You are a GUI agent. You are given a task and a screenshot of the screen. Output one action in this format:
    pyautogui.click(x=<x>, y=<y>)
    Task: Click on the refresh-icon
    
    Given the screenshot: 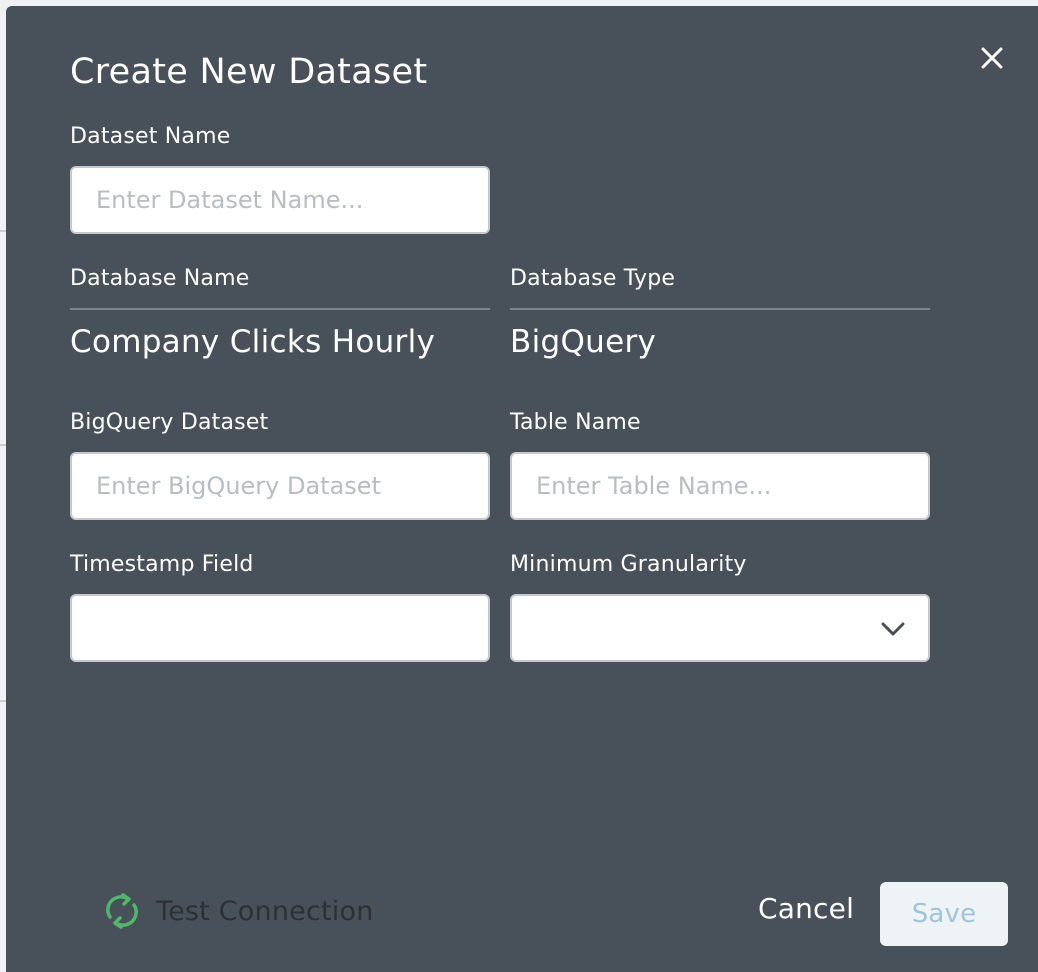 What is the action you would take?
    pyautogui.click(x=122, y=911)
    